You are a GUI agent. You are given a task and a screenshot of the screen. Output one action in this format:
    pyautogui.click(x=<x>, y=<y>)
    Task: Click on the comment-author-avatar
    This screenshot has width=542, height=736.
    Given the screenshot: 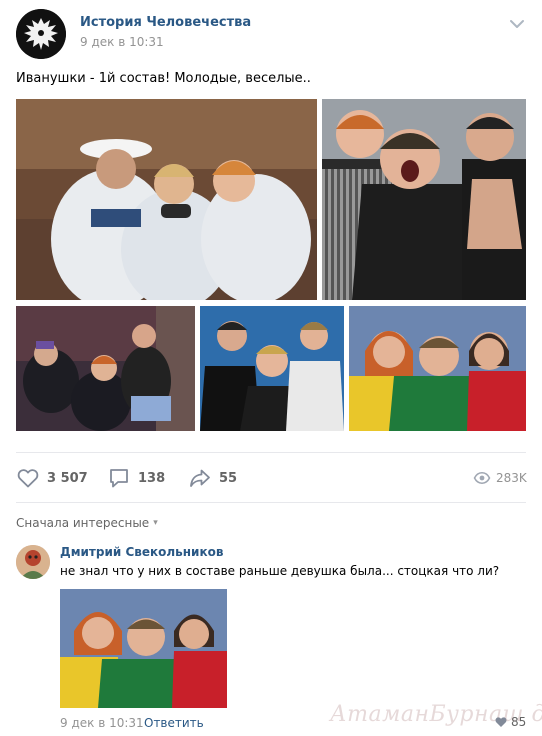 What is the action you would take?
    pyautogui.click(x=33, y=562)
    